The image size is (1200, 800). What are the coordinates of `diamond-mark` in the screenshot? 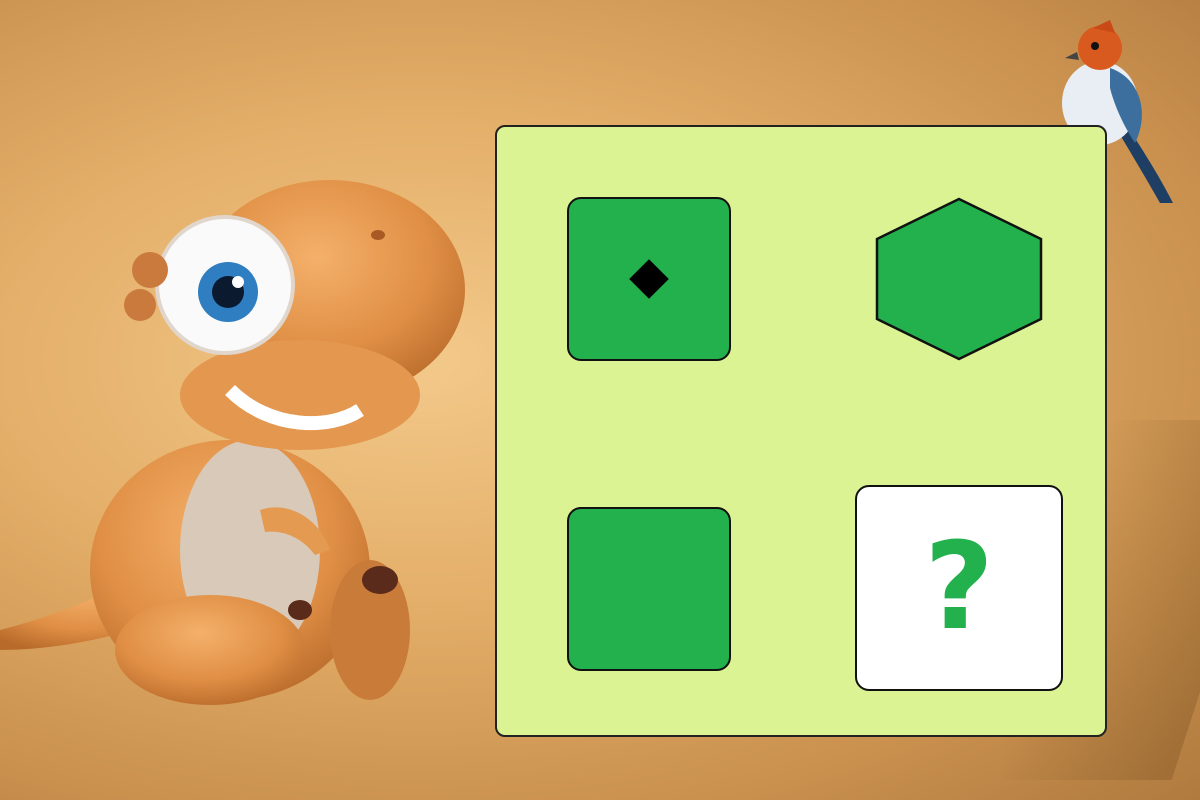 It's located at (649, 279).